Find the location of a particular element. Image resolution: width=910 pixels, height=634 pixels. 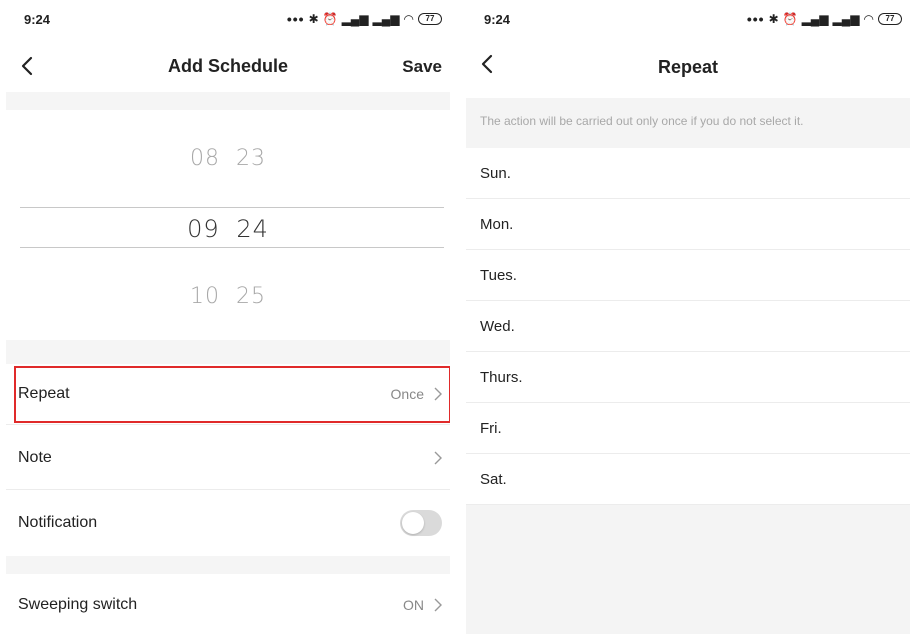

day-label: Sat. is located at coordinates (493, 479).